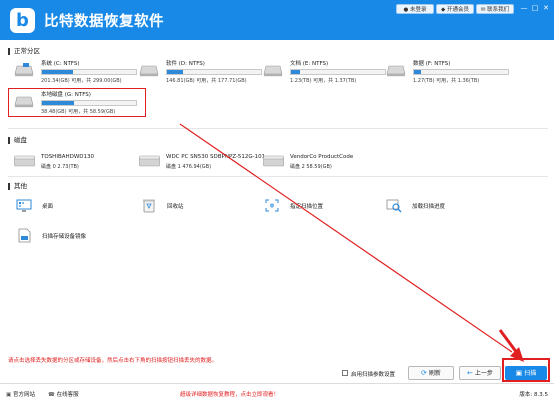 The height and width of the screenshot is (402, 554). I want to click on scan-highlight-box, so click(526, 370).